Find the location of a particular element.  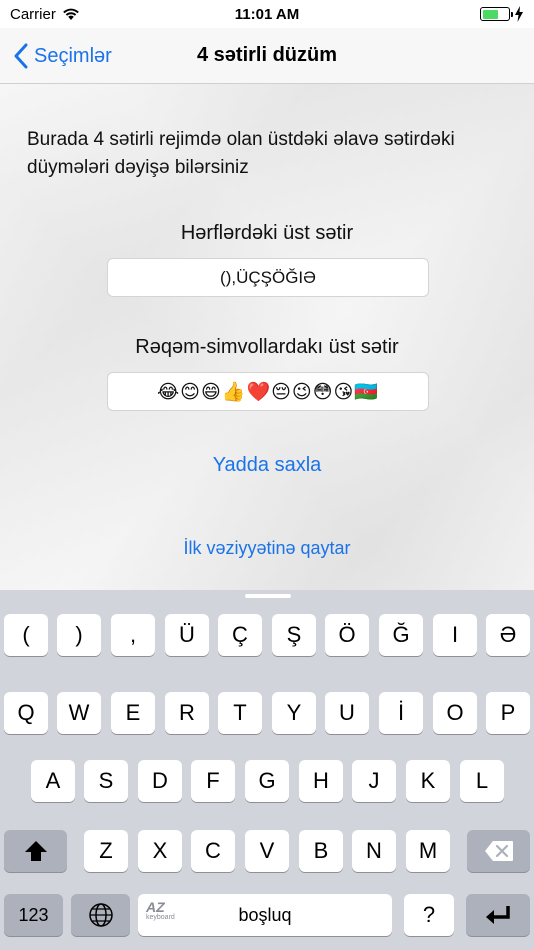

space-key: AZ keyboard boşluq is located at coordinates (265, 915).